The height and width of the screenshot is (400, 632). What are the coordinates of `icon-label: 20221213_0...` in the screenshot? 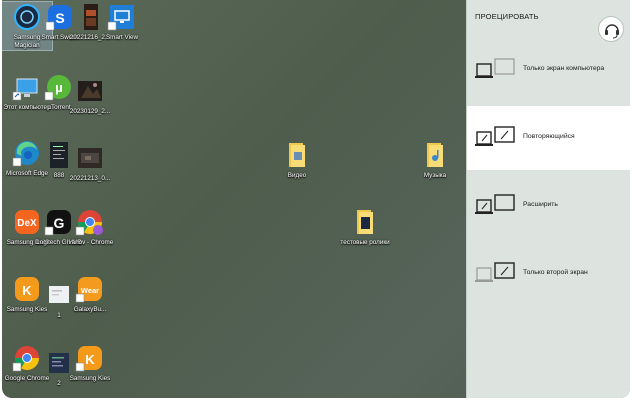 It's located at (90, 178).